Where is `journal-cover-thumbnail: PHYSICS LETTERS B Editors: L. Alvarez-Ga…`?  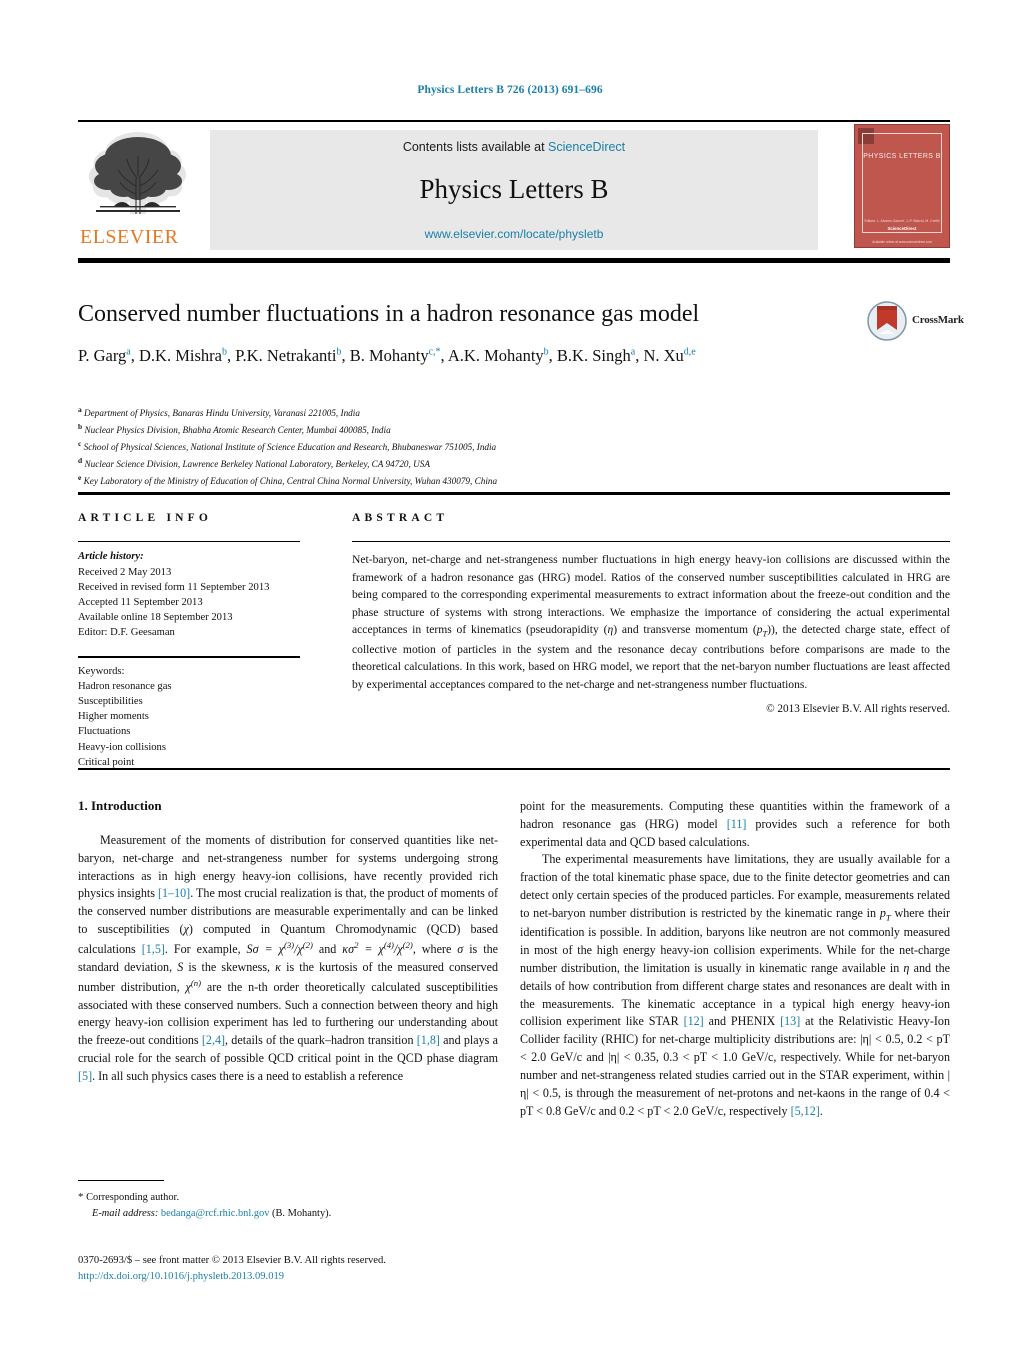
journal-cover-thumbnail: PHYSICS LETTERS B Editors: L. Alvarez-Ga… is located at coordinates (902, 186).